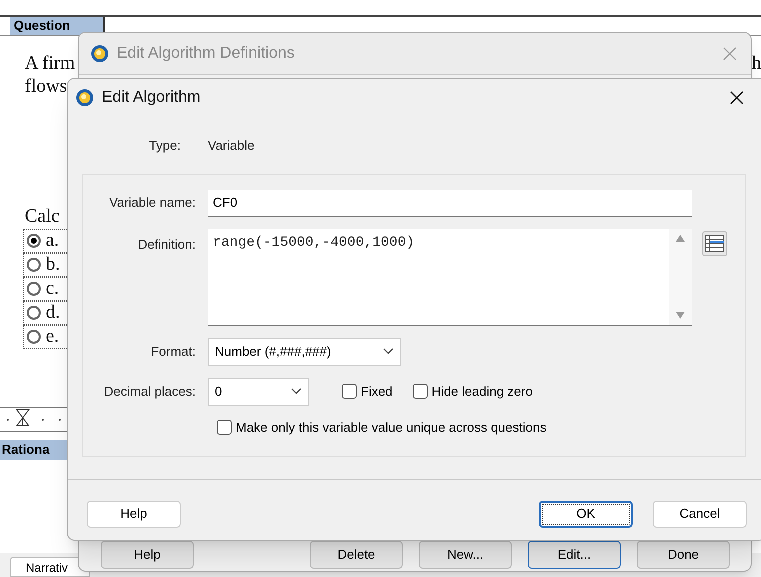 Image resolution: width=761 pixels, height=577 pixels. Describe the element at coordinates (50, 64) in the screenshot. I see `question-text: A firm` at that location.